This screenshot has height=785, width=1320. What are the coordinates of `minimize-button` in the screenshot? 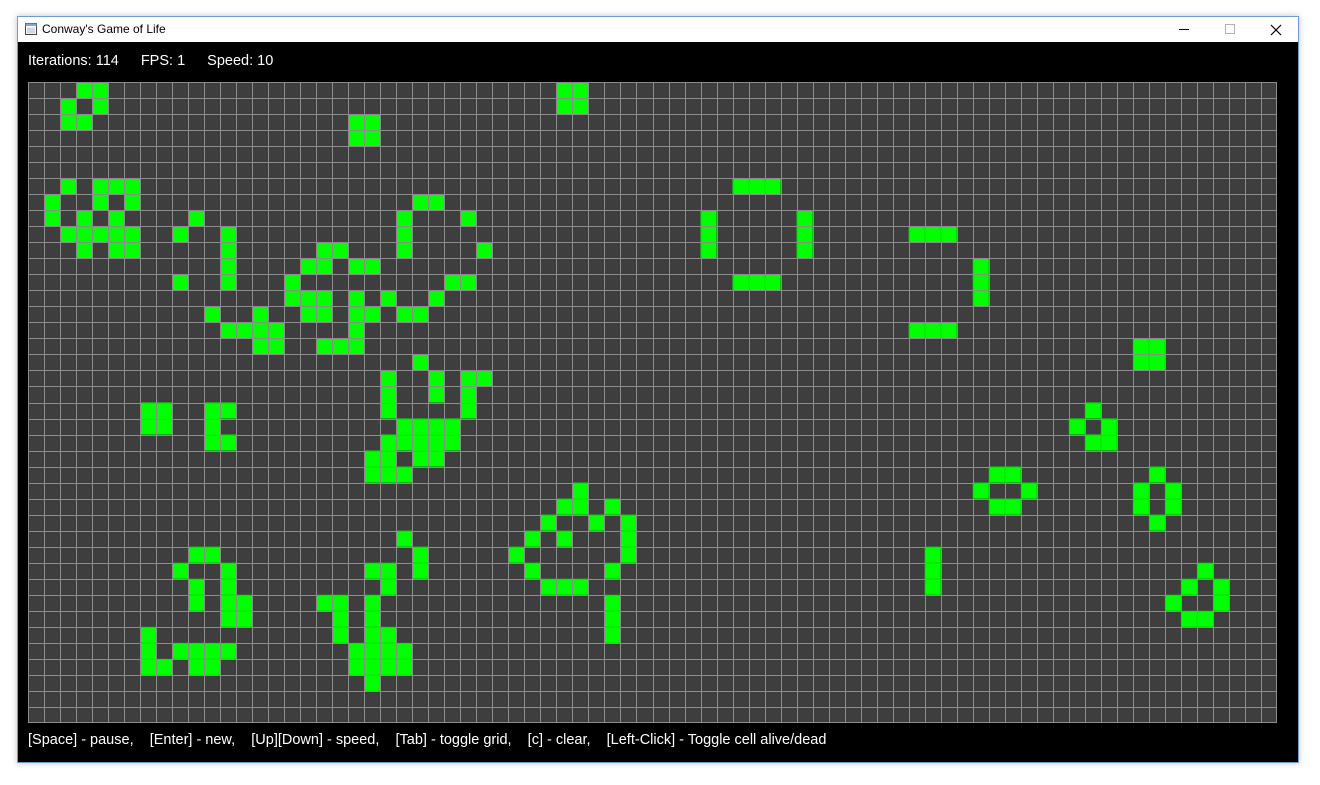 It's located at (1184, 29).